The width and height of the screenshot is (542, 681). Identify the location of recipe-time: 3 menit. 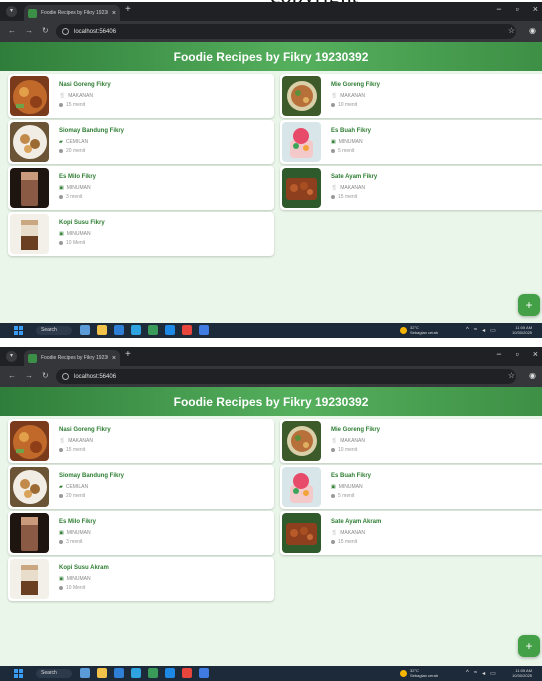
(70, 197).